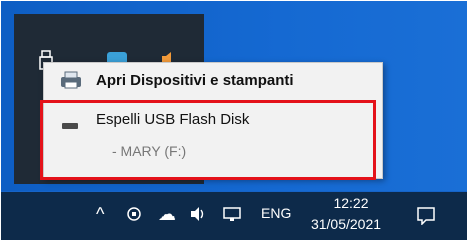 Image resolution: width=468 pixels, height=241 pixels. What do you see at coordinates (195, 80) in the screenshot?
I see `open-devices-printers-label: Apri Dispositivi e stampanti` at bounding box center [195, 80].